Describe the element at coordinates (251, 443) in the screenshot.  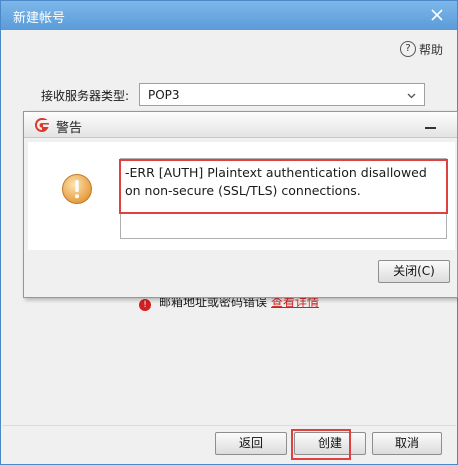
I see `back-button: 返回` at that location.